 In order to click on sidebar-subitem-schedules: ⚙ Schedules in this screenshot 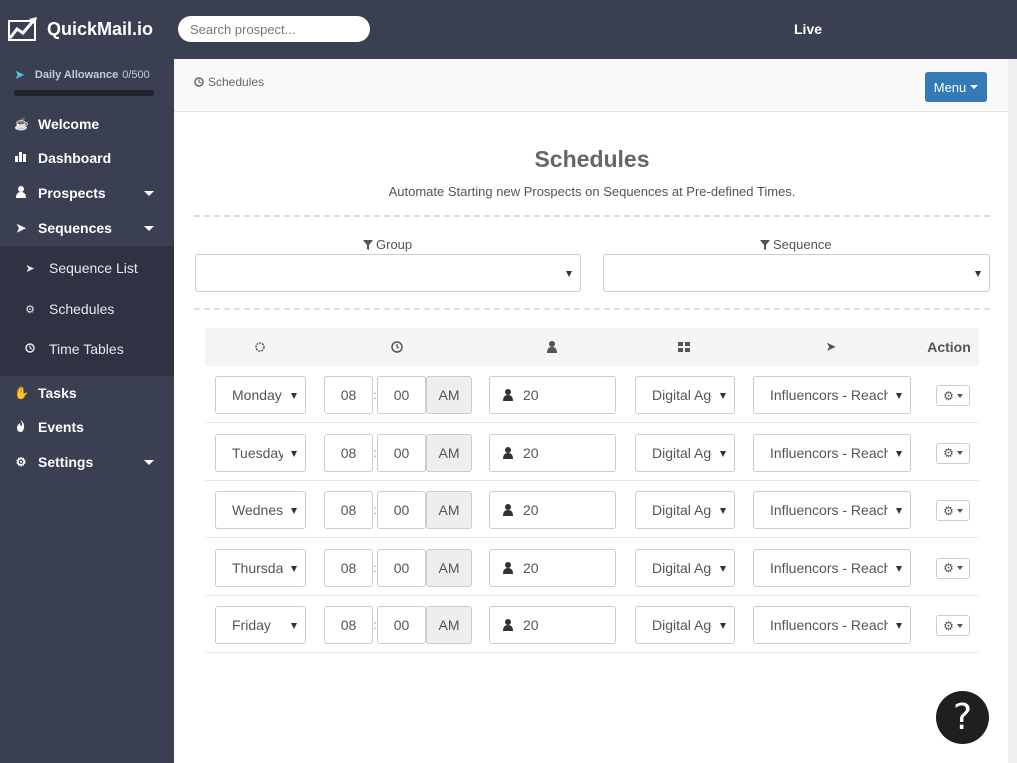, I will do `click(87, 309)`.